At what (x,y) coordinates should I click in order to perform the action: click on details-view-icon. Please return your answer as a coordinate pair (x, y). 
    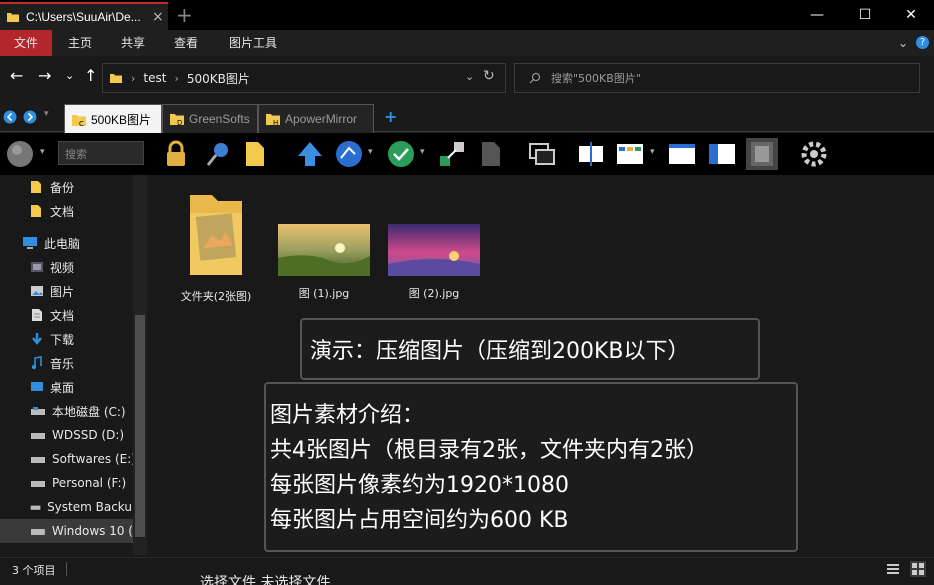
    Looking at the image, I should click on (893, 569).